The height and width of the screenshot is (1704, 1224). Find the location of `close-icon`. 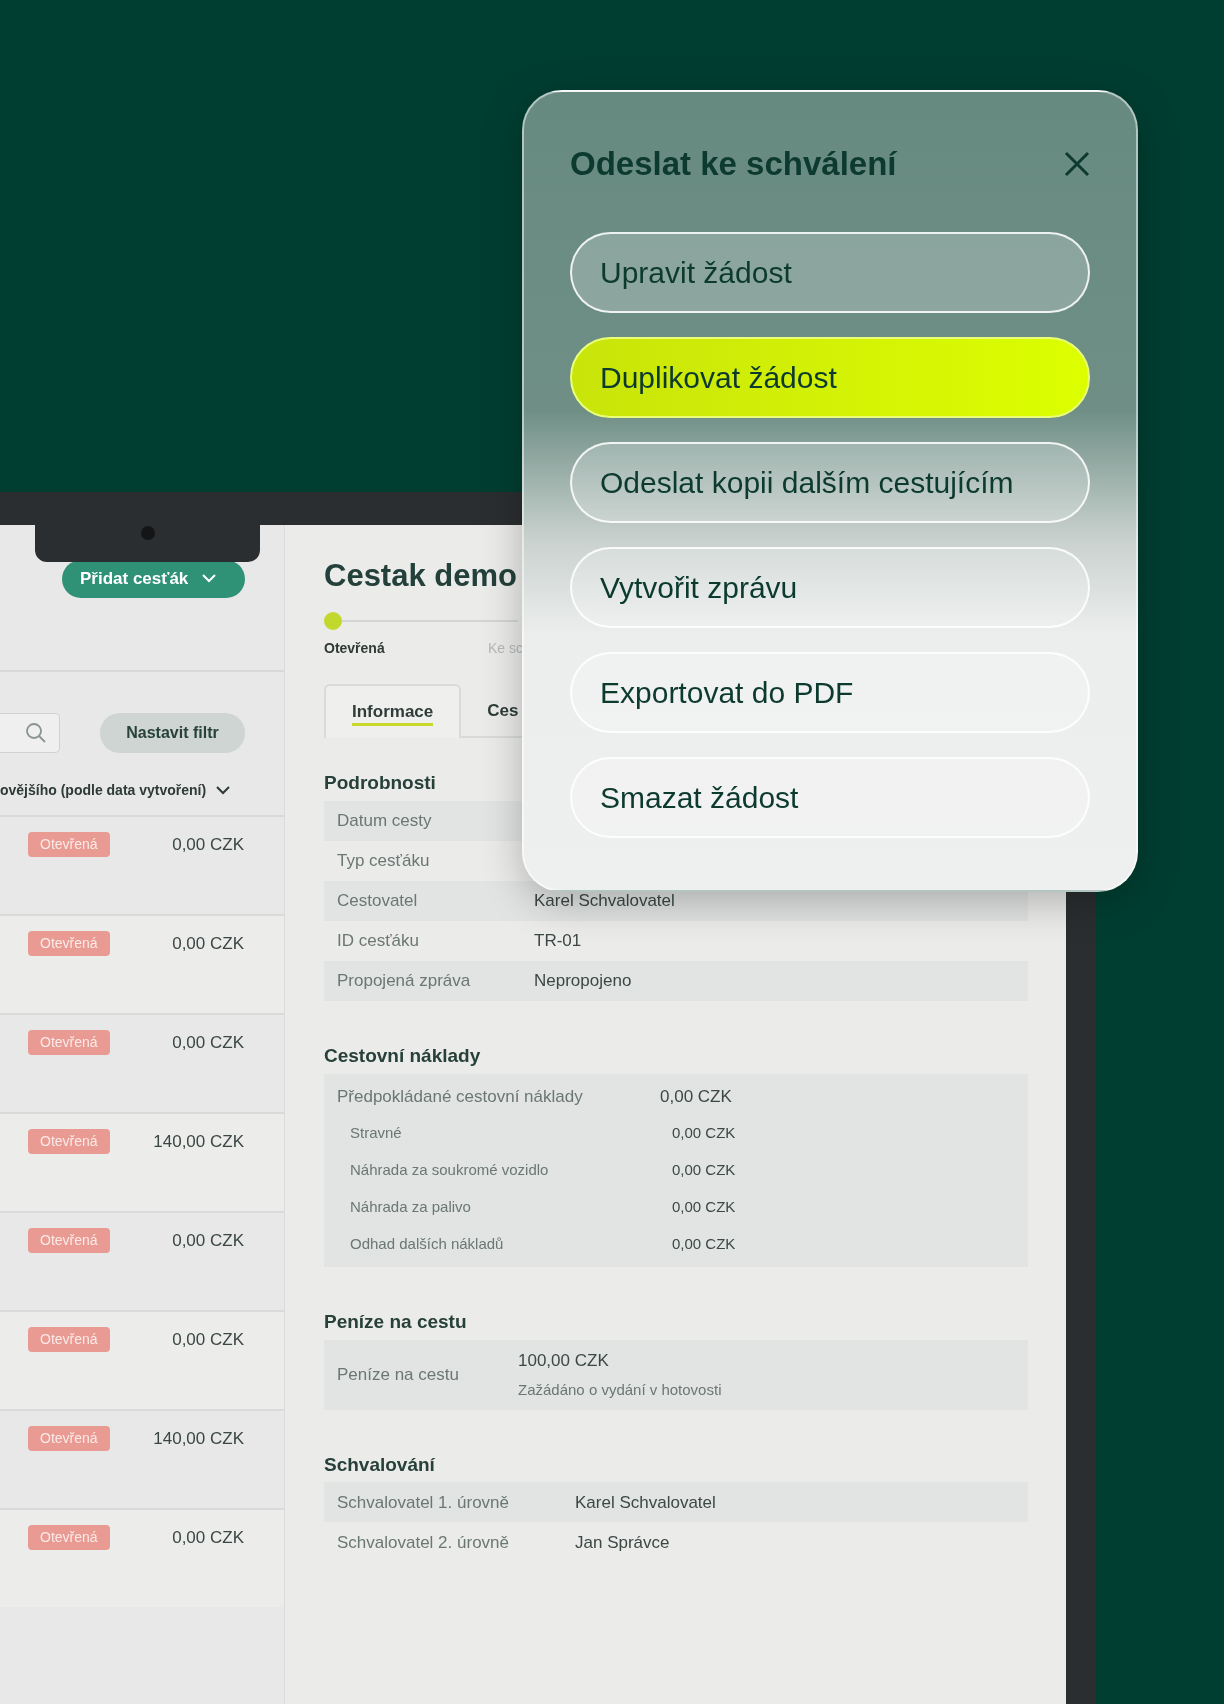

close-icon is located at coordinates (1077, 163).